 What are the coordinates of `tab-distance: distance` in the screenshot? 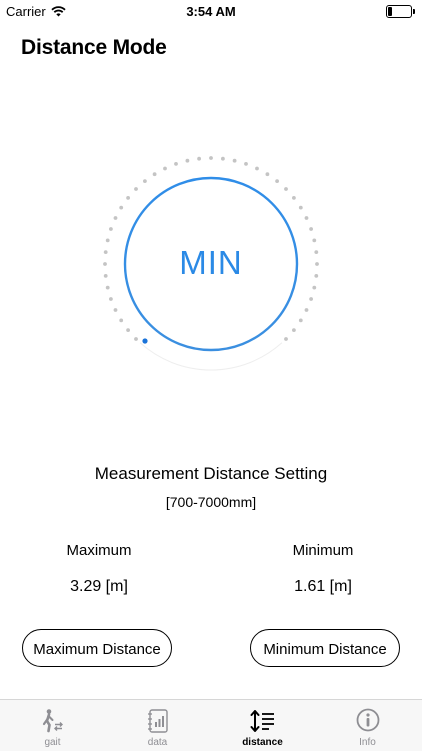 It's located at (262, 725).